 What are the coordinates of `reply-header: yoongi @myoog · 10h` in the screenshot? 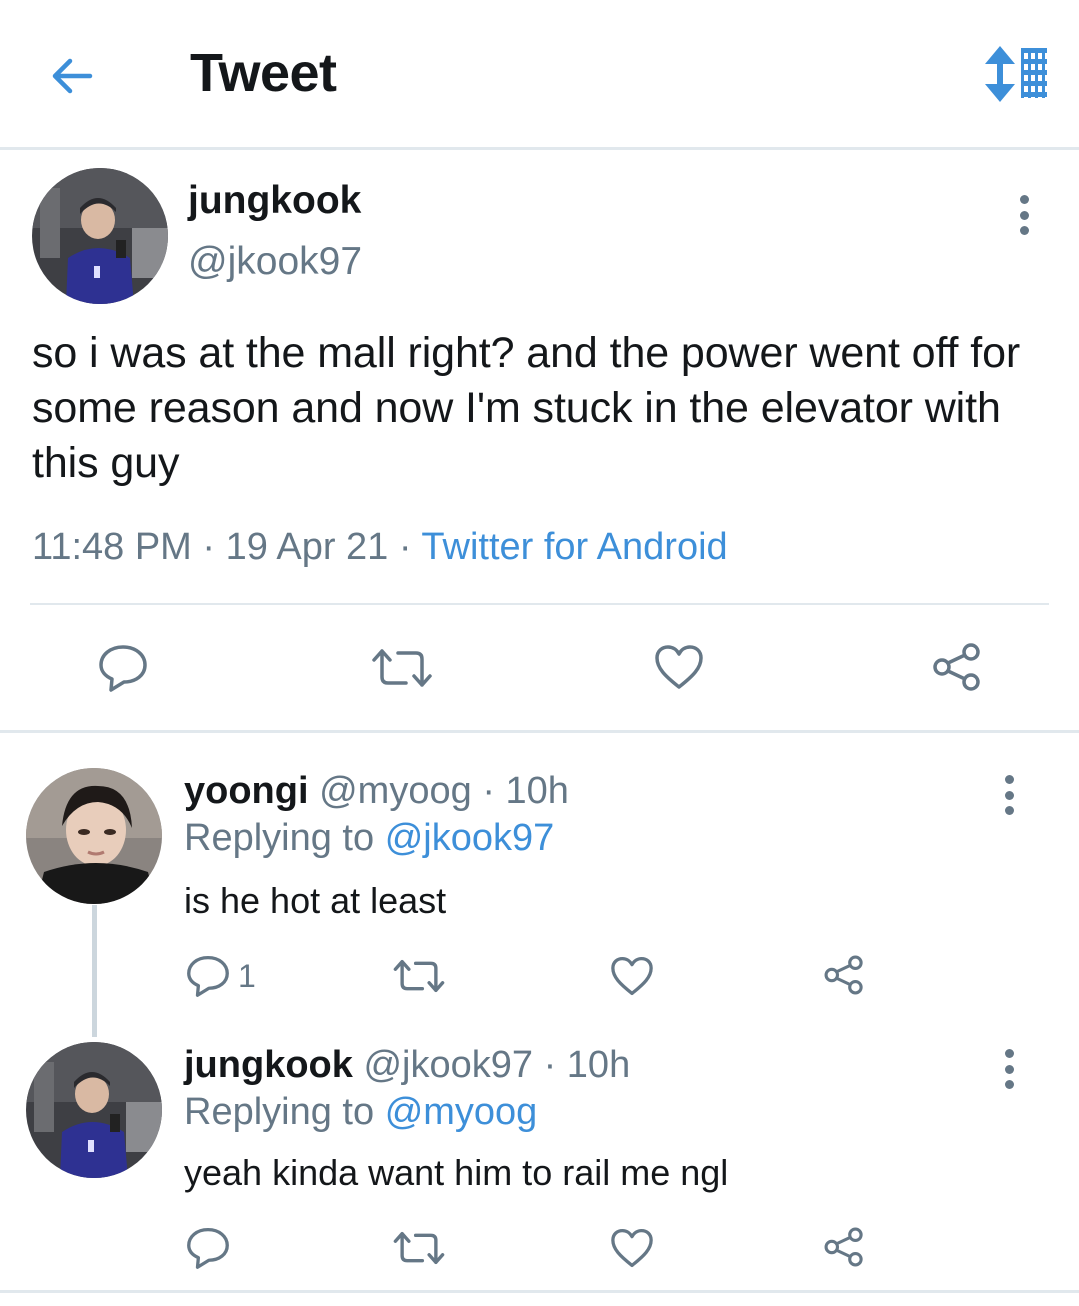 It's located at (376, 791).